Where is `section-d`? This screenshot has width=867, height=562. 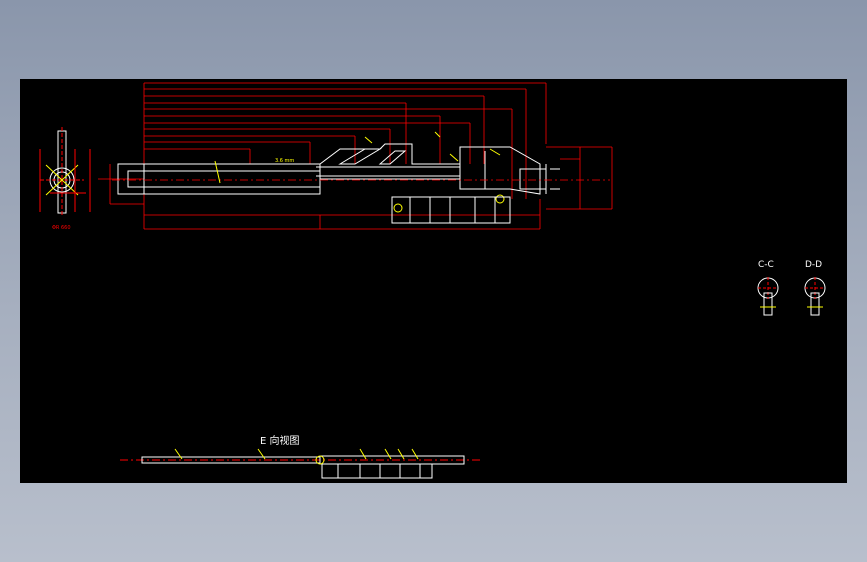
section-d is located at coordinates (815, 296).